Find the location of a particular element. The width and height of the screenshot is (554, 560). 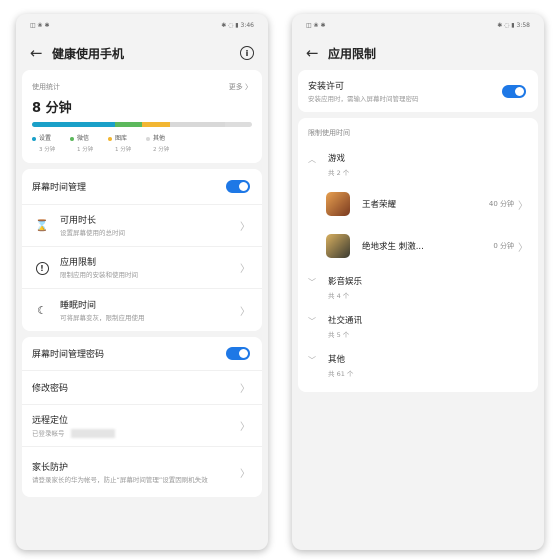

list-item-usage-duration: ⌛ 可用时长 设置屏幕使用的总时间 〉 is located at coordinates (142, 226).